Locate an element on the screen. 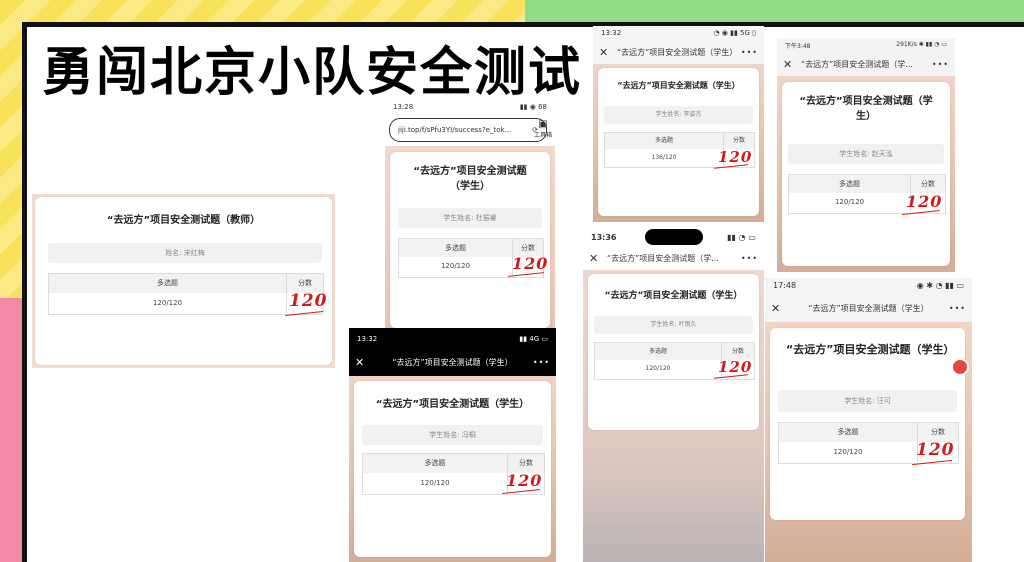 The width and height of the screenshot is (1024, 562). toolbox-label: 工具箱 is located at coordinates (542, 135).